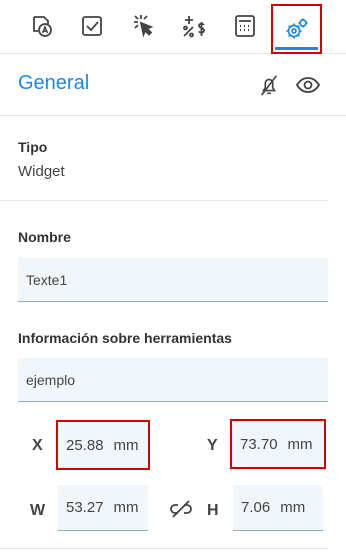 This screenshot has height=556, width=346. What do you see at coordinates (213, 510) in the screenshot?
I see `h-label: H` at bounding box center [213, 510].